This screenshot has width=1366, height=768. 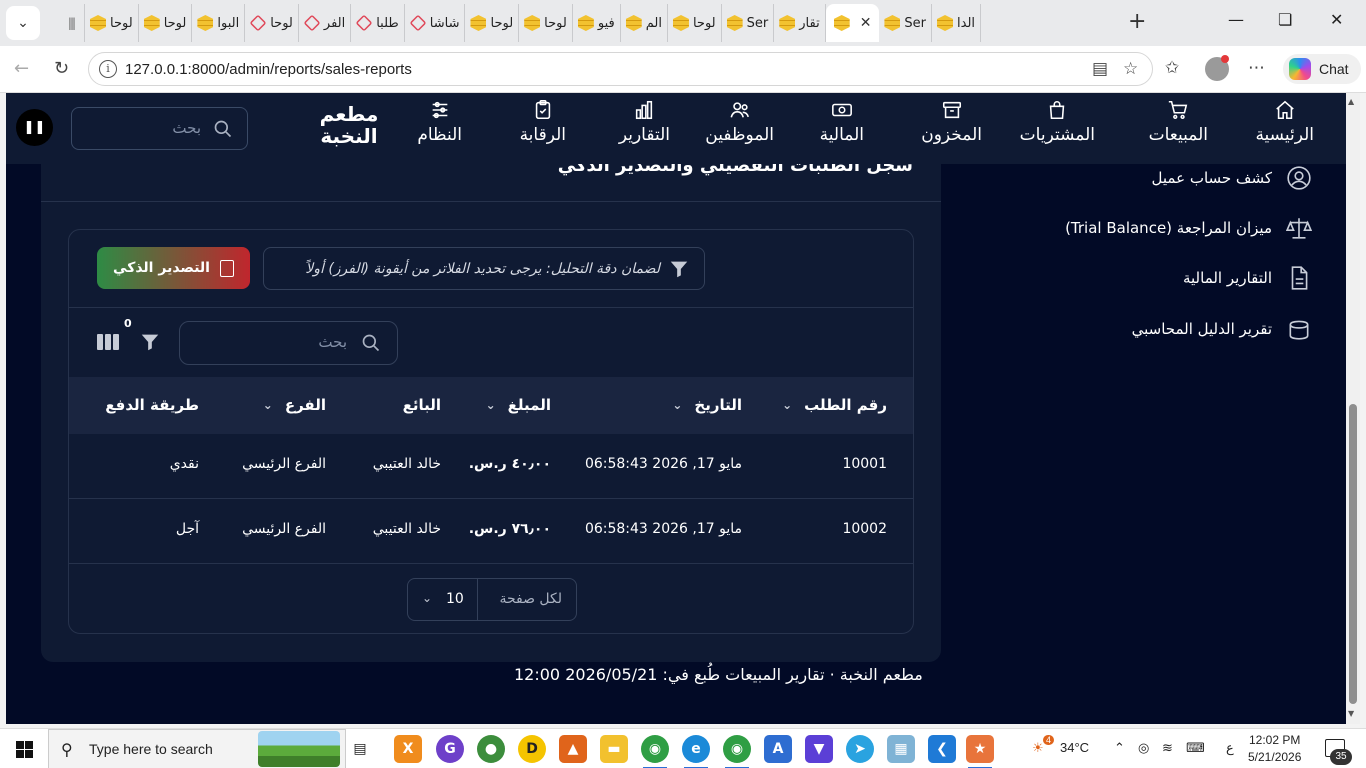 I want to click on app-icon: ▼, so click(x=819, y=749).